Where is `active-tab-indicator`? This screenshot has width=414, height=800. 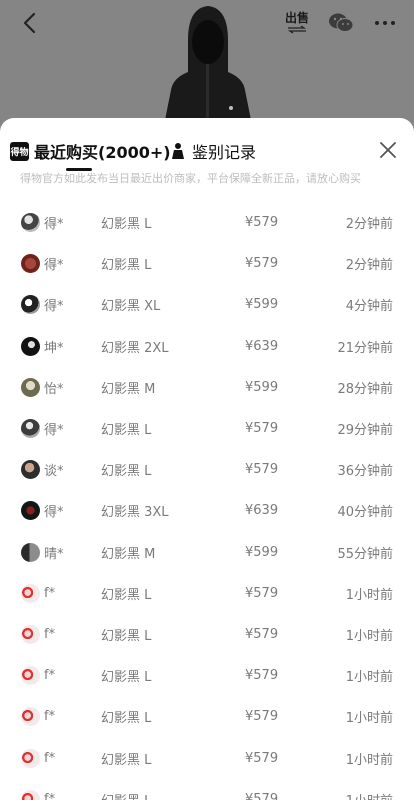
active-tab-indicator is located at coordinates (79, 169).